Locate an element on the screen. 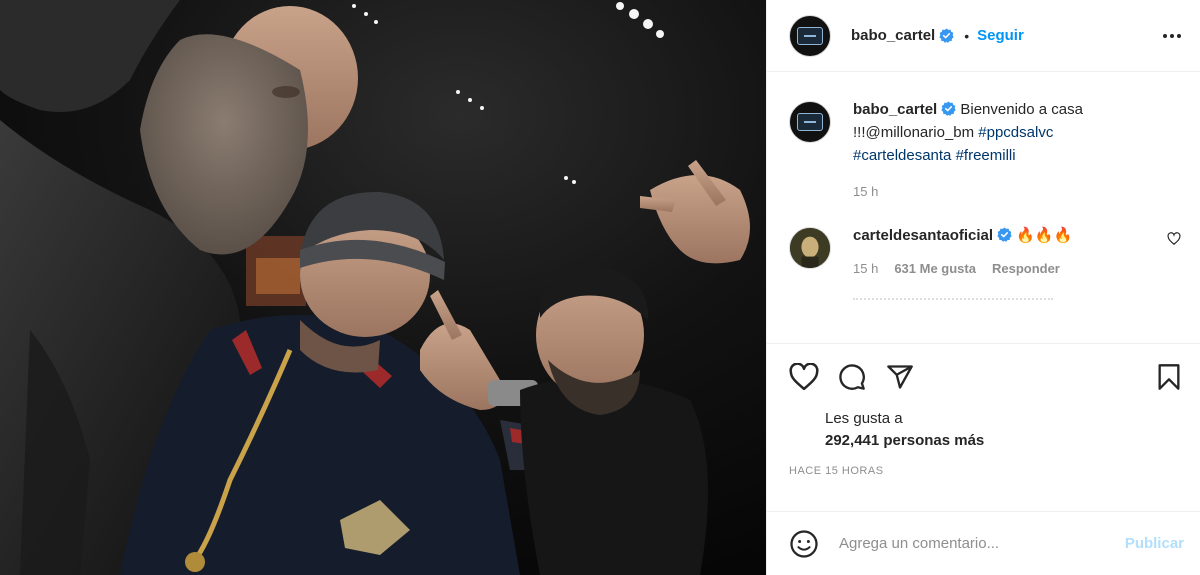  add-comment-bar: Publicar is located at coordinates (983, 543).